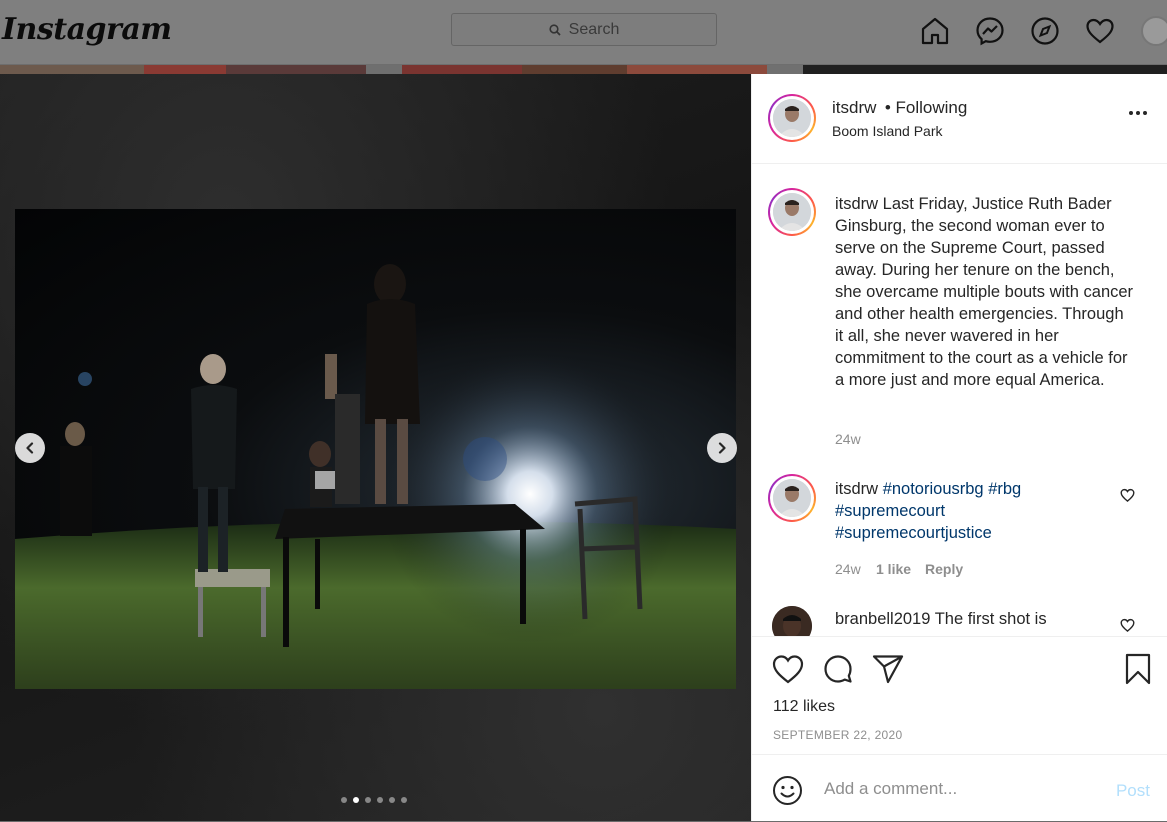 This screenshot has width=1167, height=822. I want to click on post-location: Boom Island Park, so click(887, 131).